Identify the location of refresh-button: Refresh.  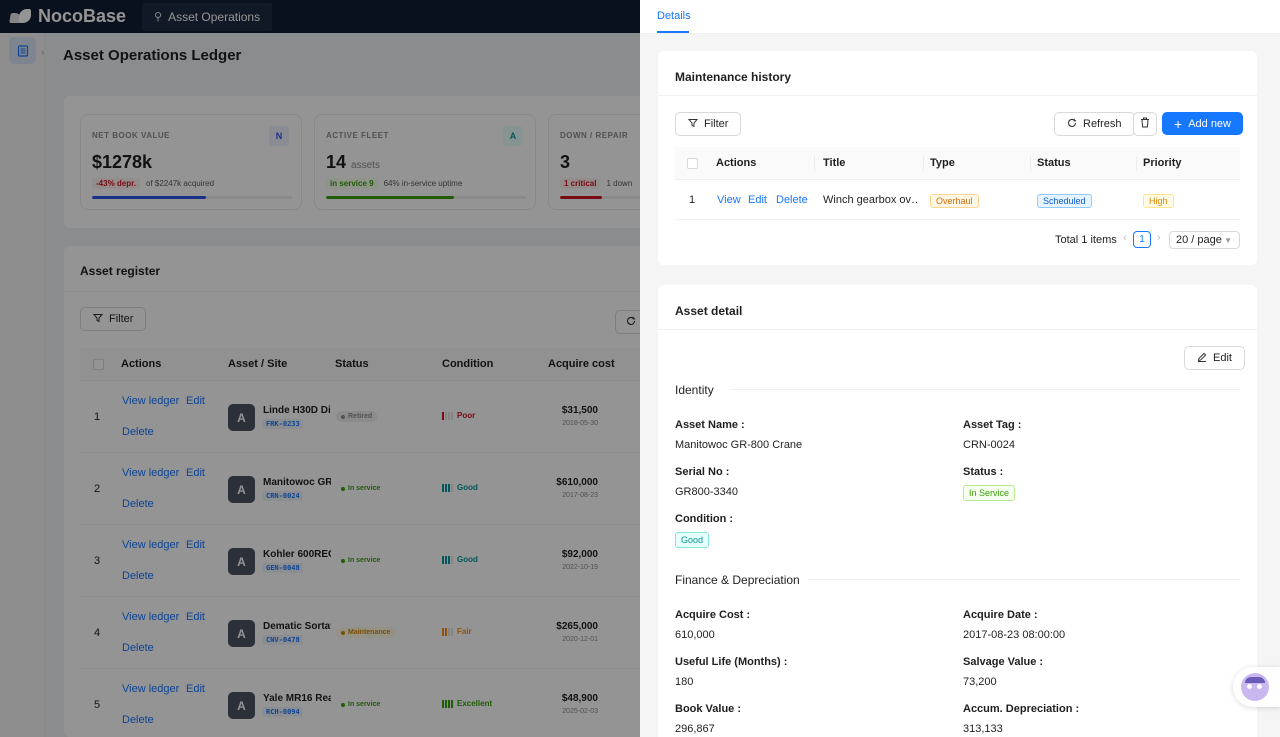
(1094, 124).